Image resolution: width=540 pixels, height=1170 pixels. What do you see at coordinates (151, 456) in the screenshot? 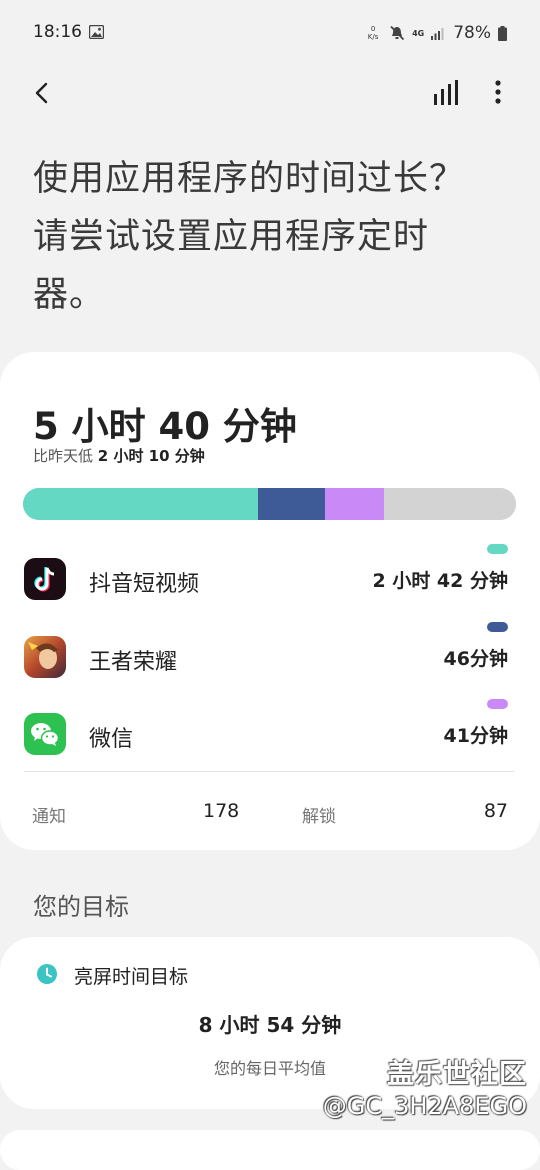
I see `compare-value: 2 小时 10 分钟` at bounding box center [151, 456].